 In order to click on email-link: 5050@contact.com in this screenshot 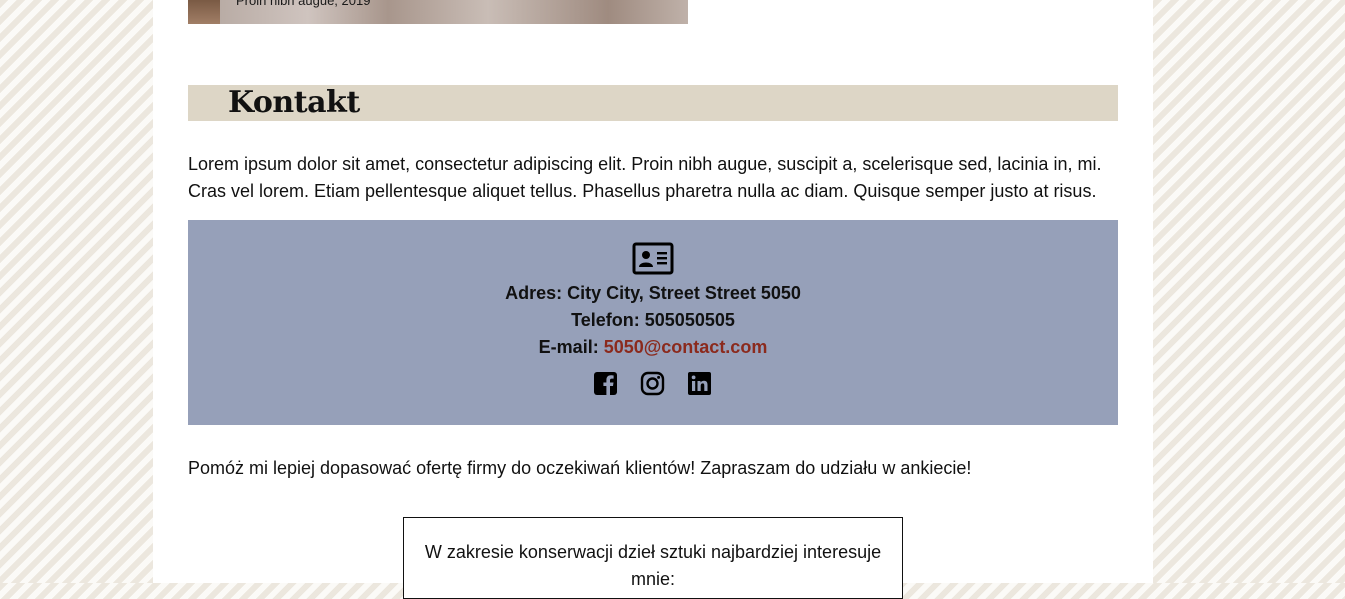, I will do `click(686, 347)`.